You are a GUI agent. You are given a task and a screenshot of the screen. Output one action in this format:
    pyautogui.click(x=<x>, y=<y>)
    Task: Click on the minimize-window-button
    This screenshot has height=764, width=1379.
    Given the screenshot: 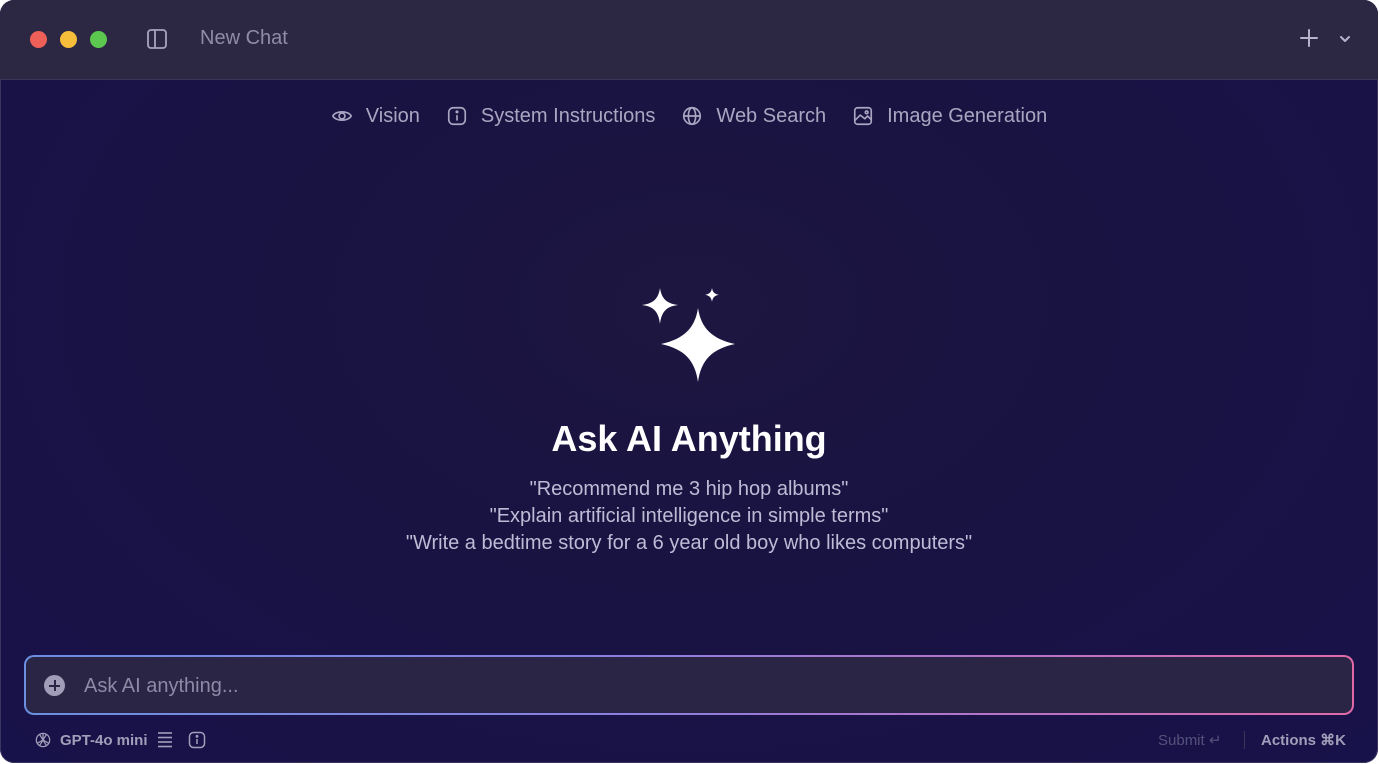 What is the action you would take?
    pyautogui.click(x=68, y=39)
    